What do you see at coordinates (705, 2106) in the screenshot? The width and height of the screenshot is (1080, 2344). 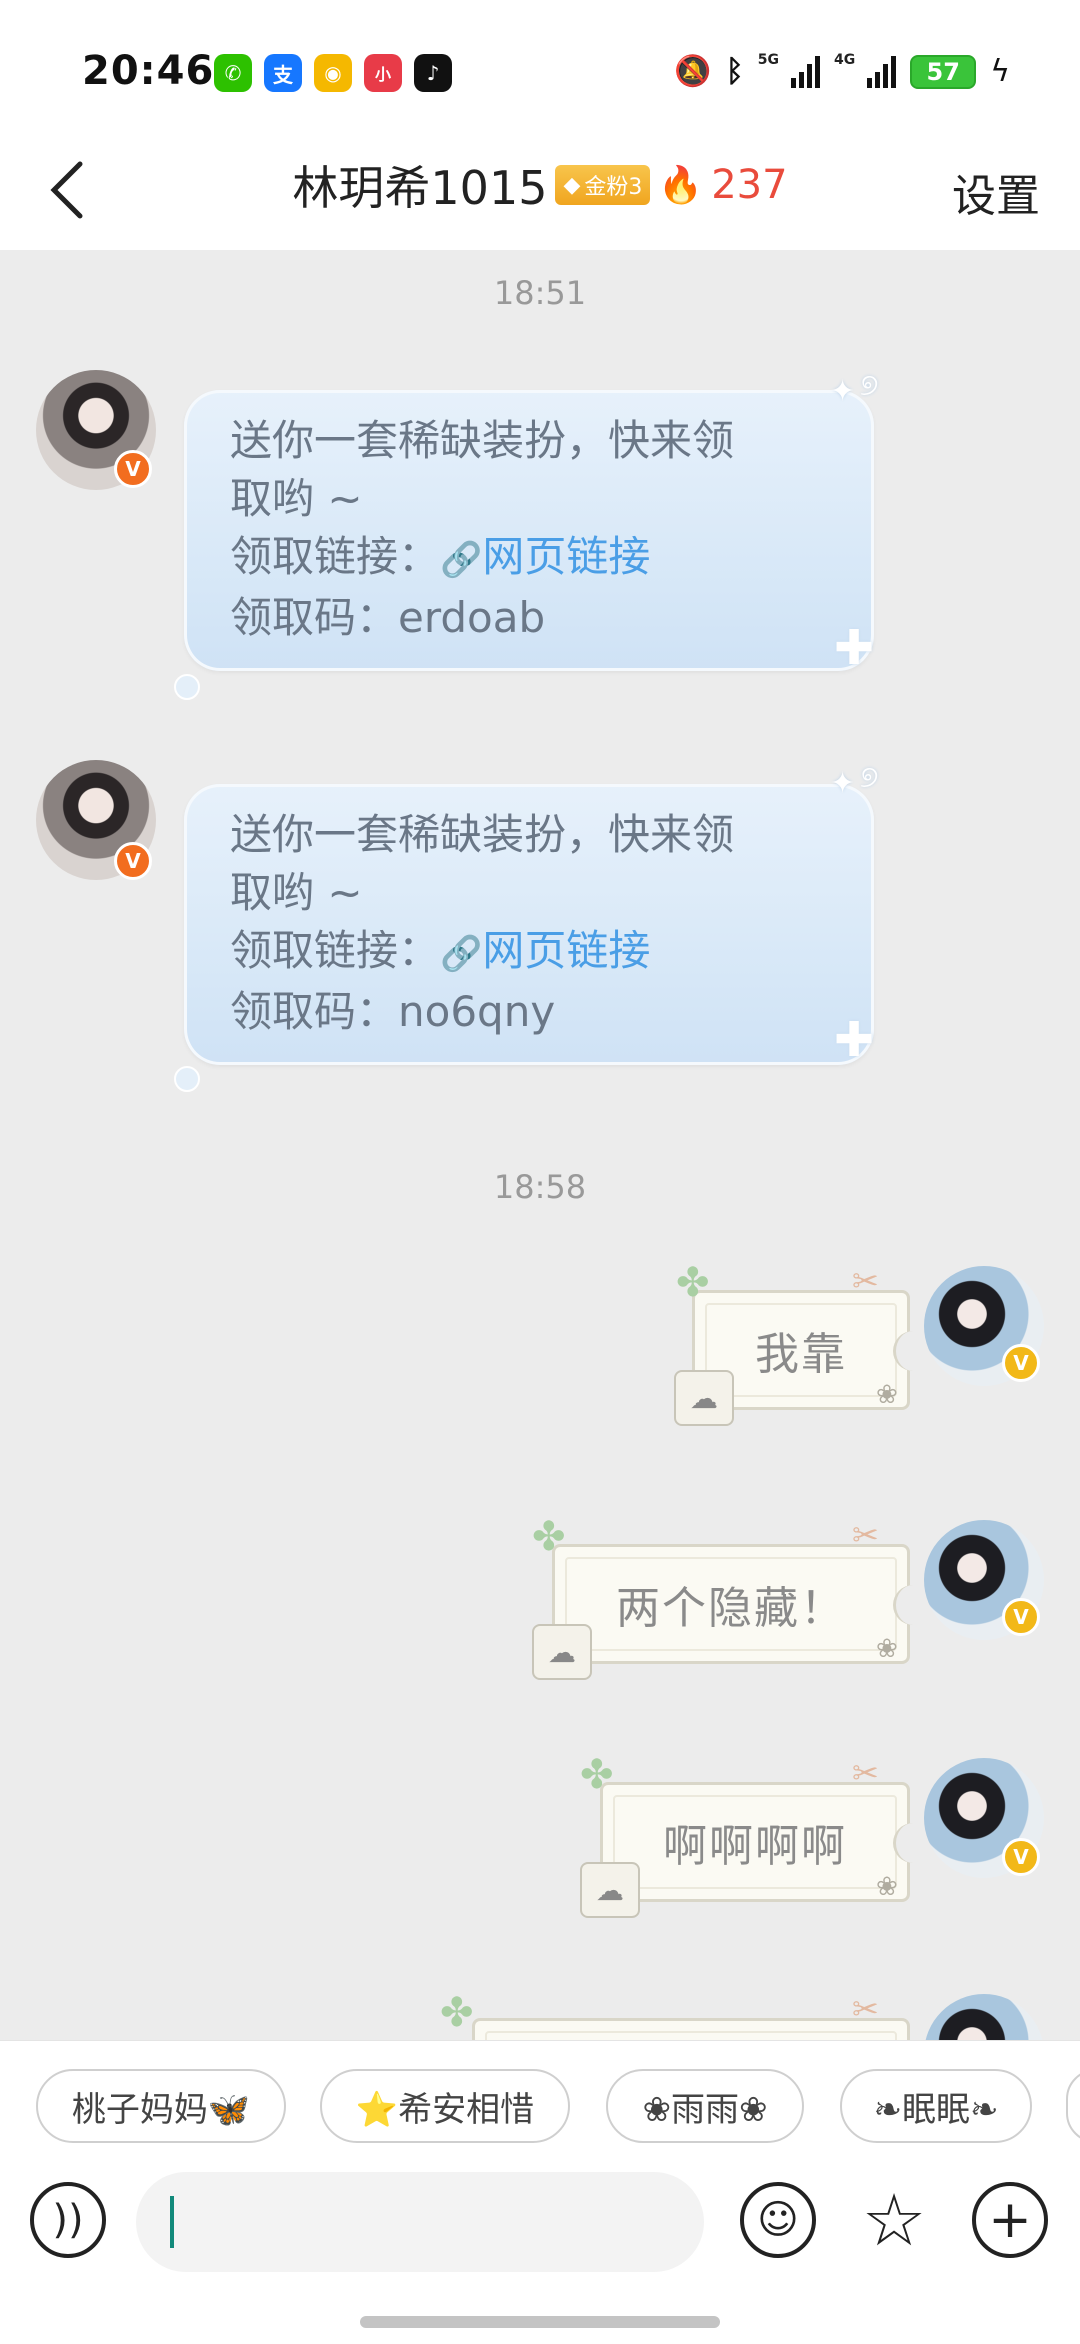 I see `quick-reply-chip: ❀雨雨❀` at bounding box center [705, 2106].